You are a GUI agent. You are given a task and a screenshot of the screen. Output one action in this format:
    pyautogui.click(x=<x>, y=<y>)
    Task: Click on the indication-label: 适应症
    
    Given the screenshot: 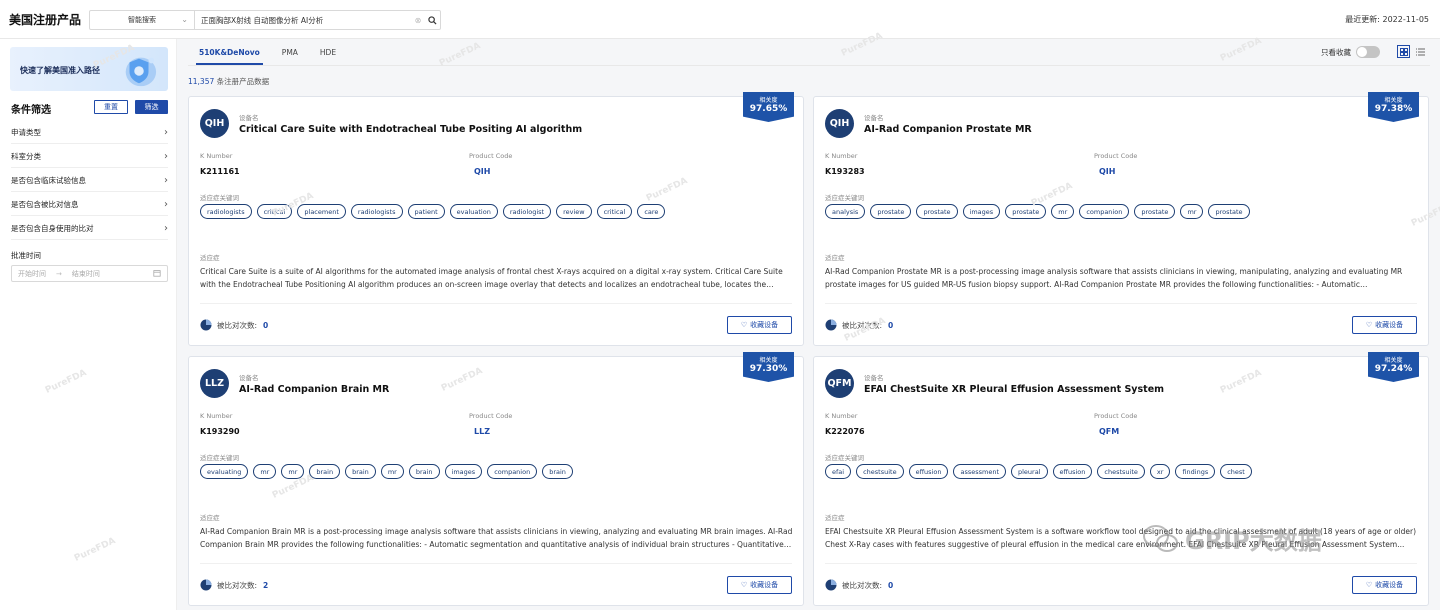 What is the action you would take?
    pyautogui.click(x=835, y=518)
    